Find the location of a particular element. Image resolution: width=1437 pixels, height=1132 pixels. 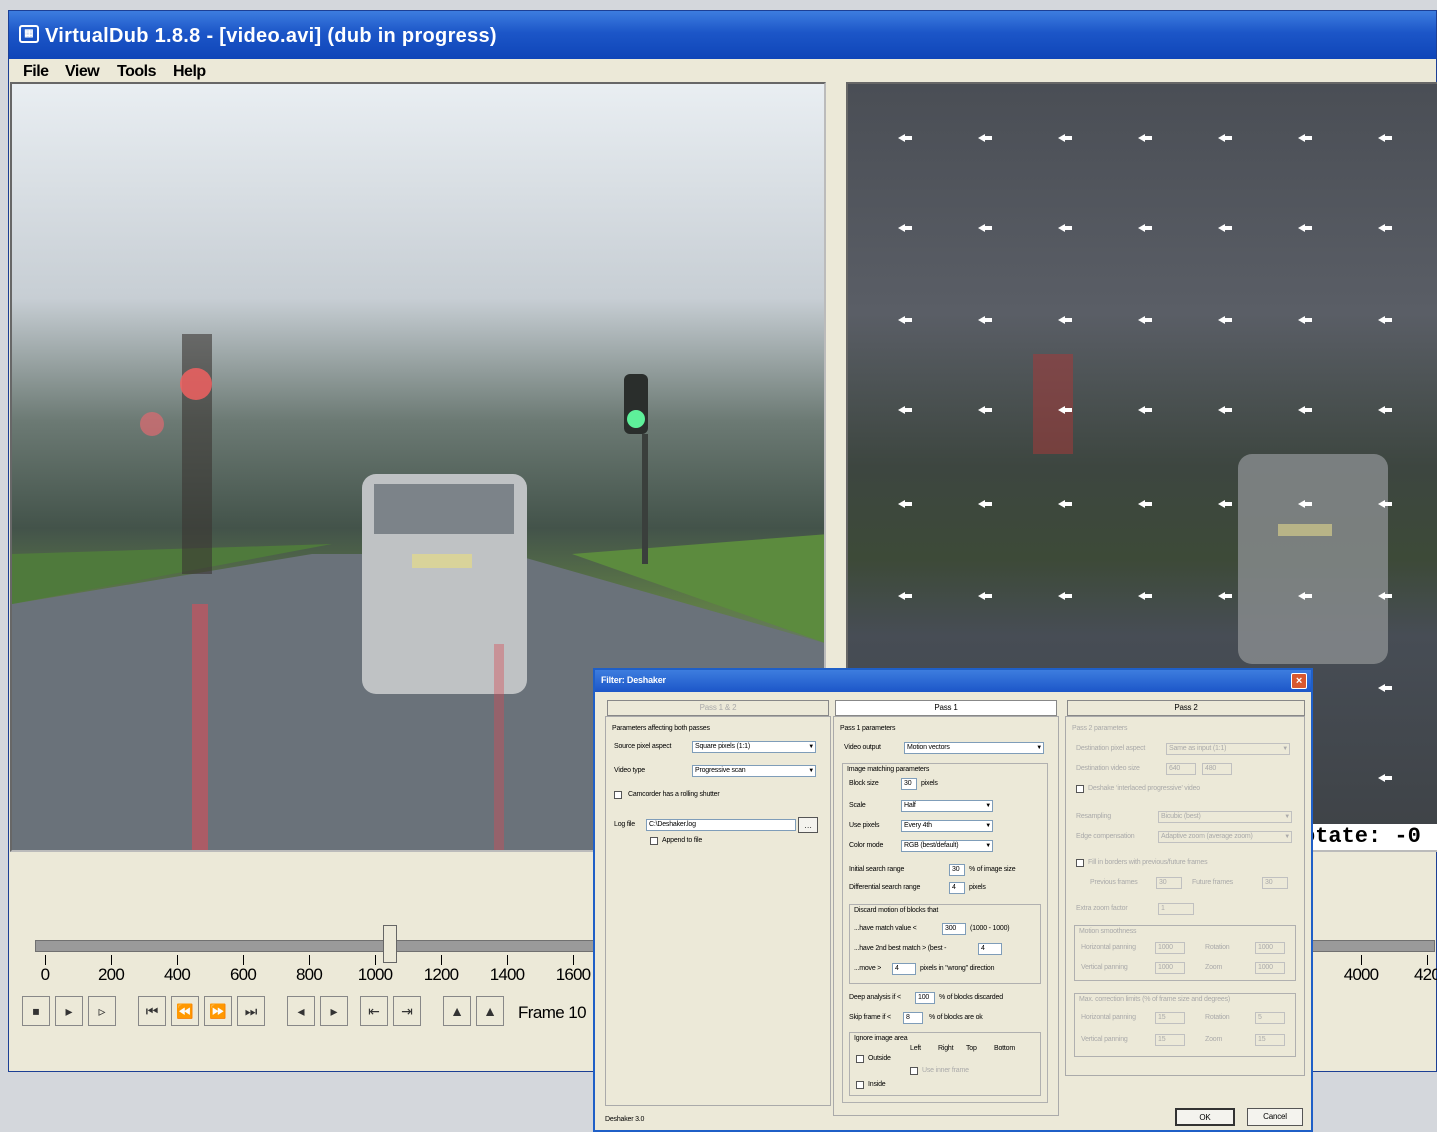

dest-width-field: 640 is located at coordinates (1181, 769).